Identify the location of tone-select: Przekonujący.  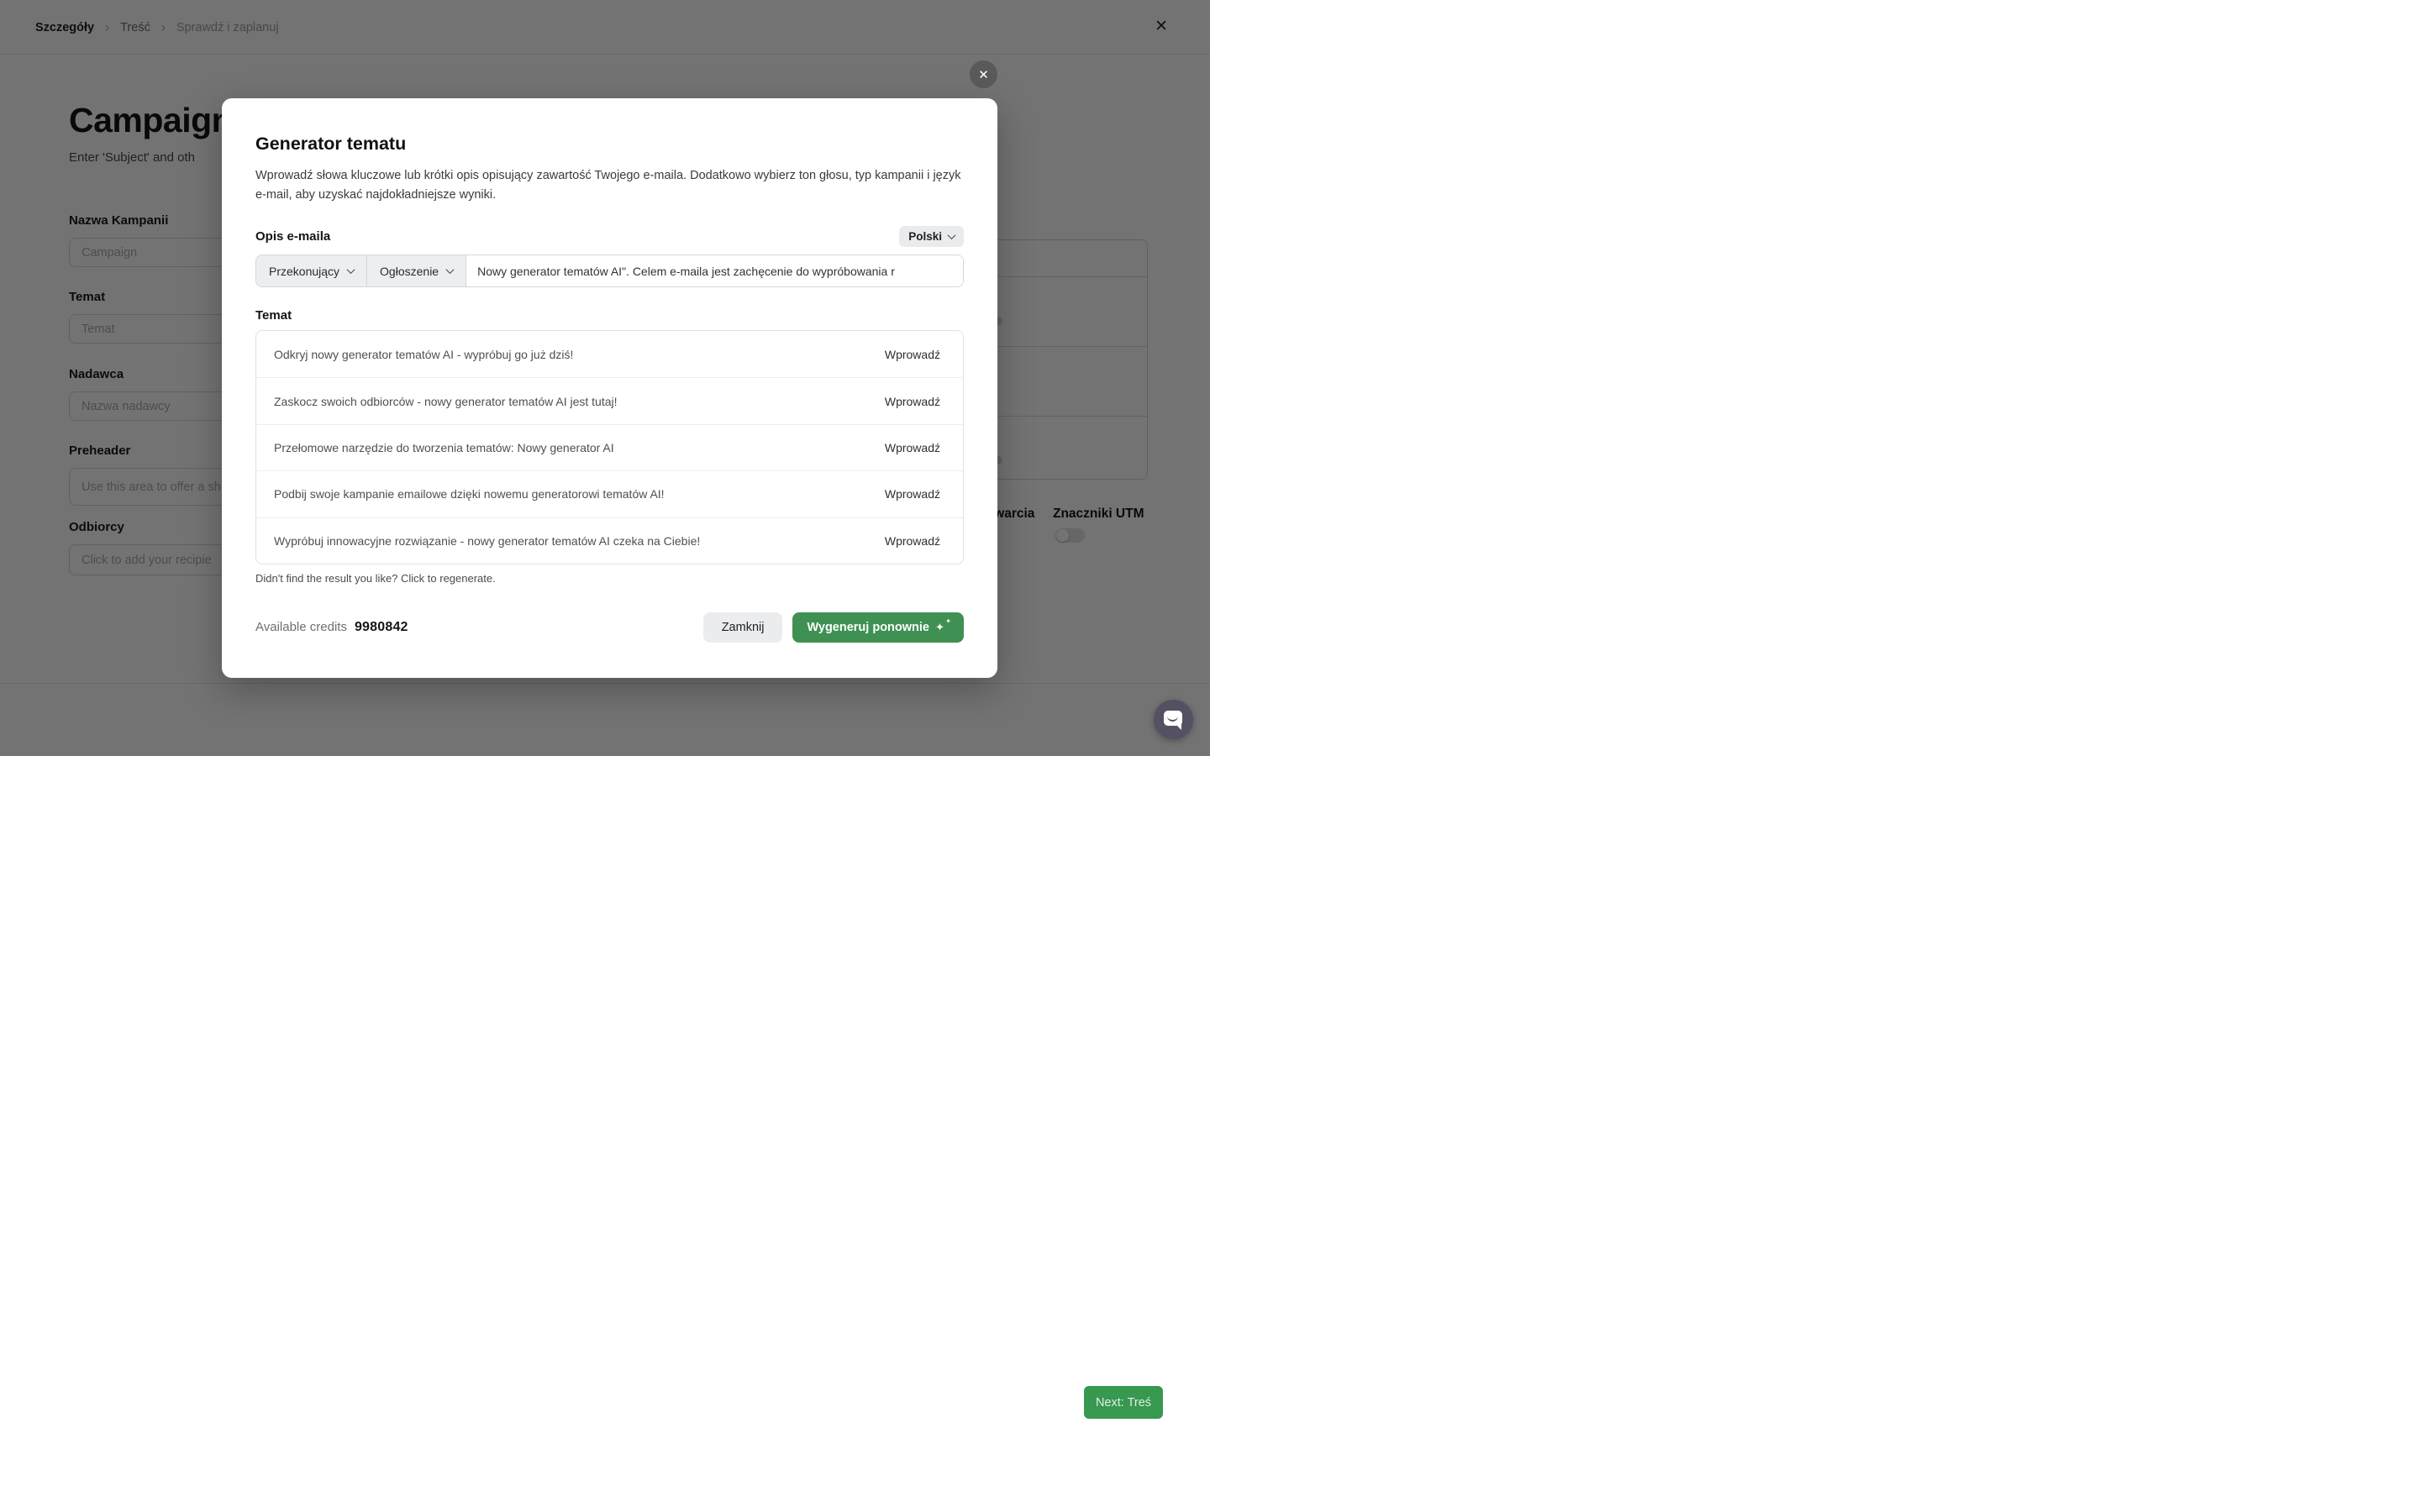
(312, 270).